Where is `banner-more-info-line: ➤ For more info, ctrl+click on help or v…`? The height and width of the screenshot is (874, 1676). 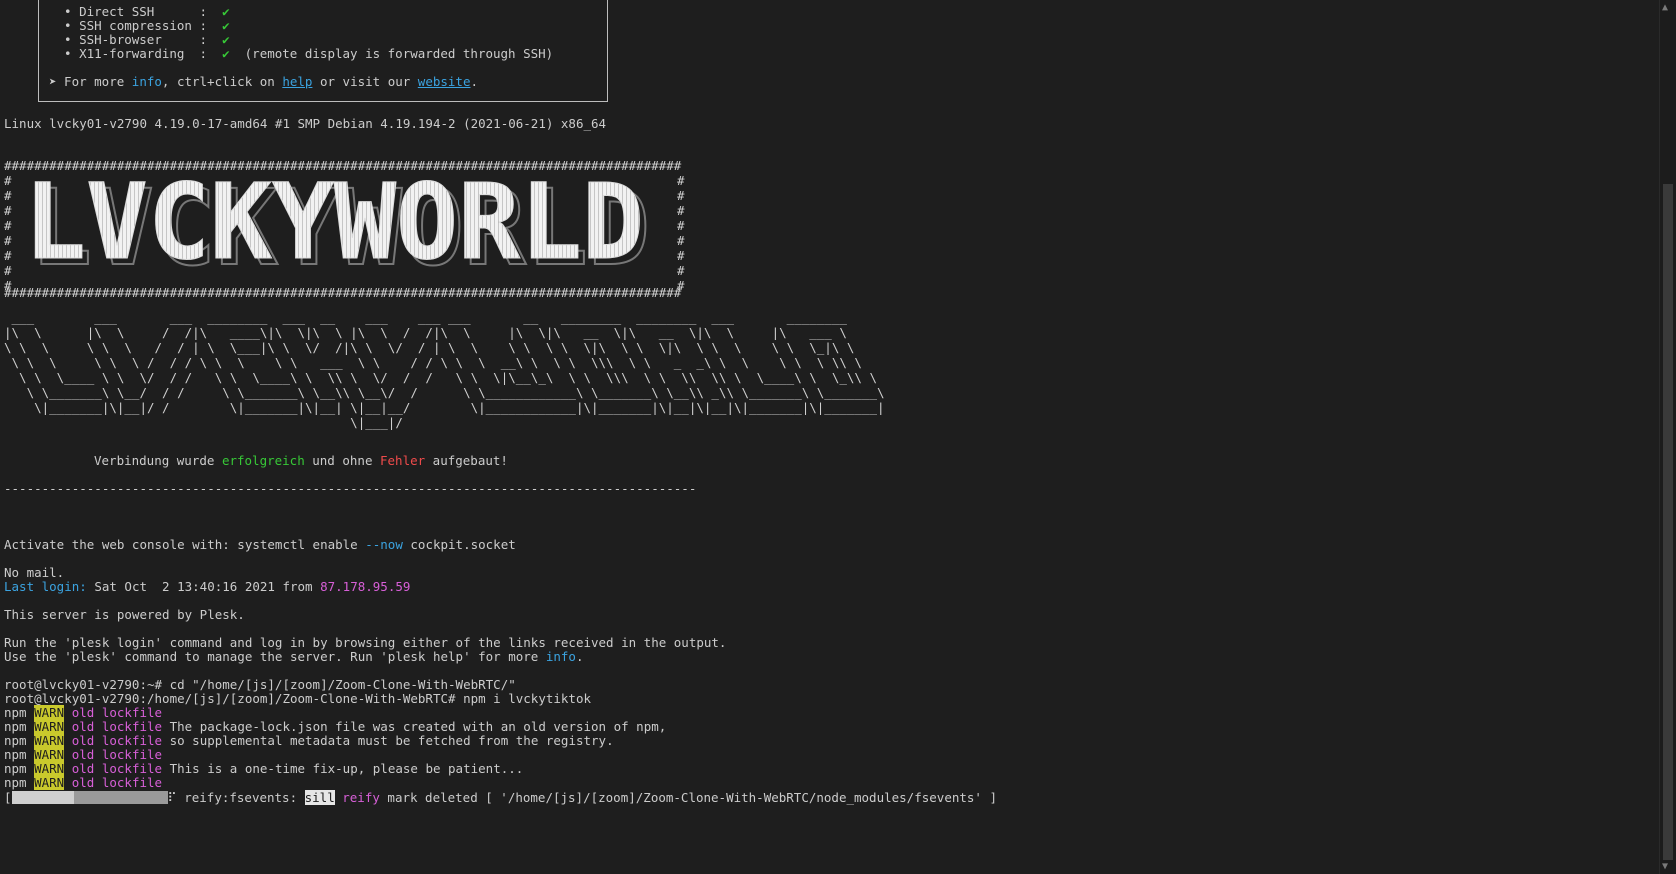 banner-more-info-line: ➤ For more info, ctrl+click on help or v… is located at coordinates (264, 81).